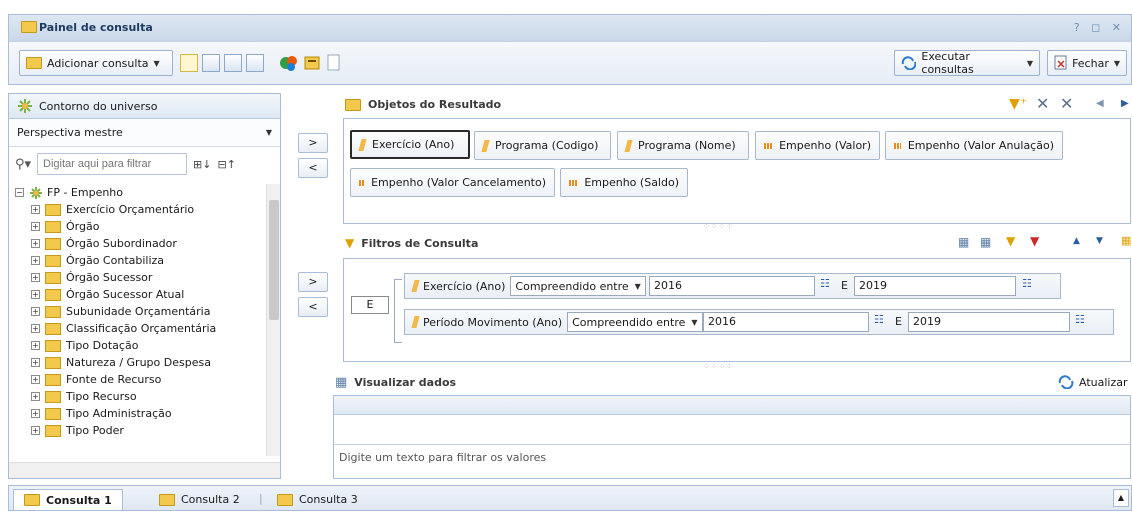 This screenshot has height=521, width=1132. What do you see at coordinates (144, 470) in the screenshot?
I see `tree-horizontal-scrollbar` at bounding box center [144, 470].